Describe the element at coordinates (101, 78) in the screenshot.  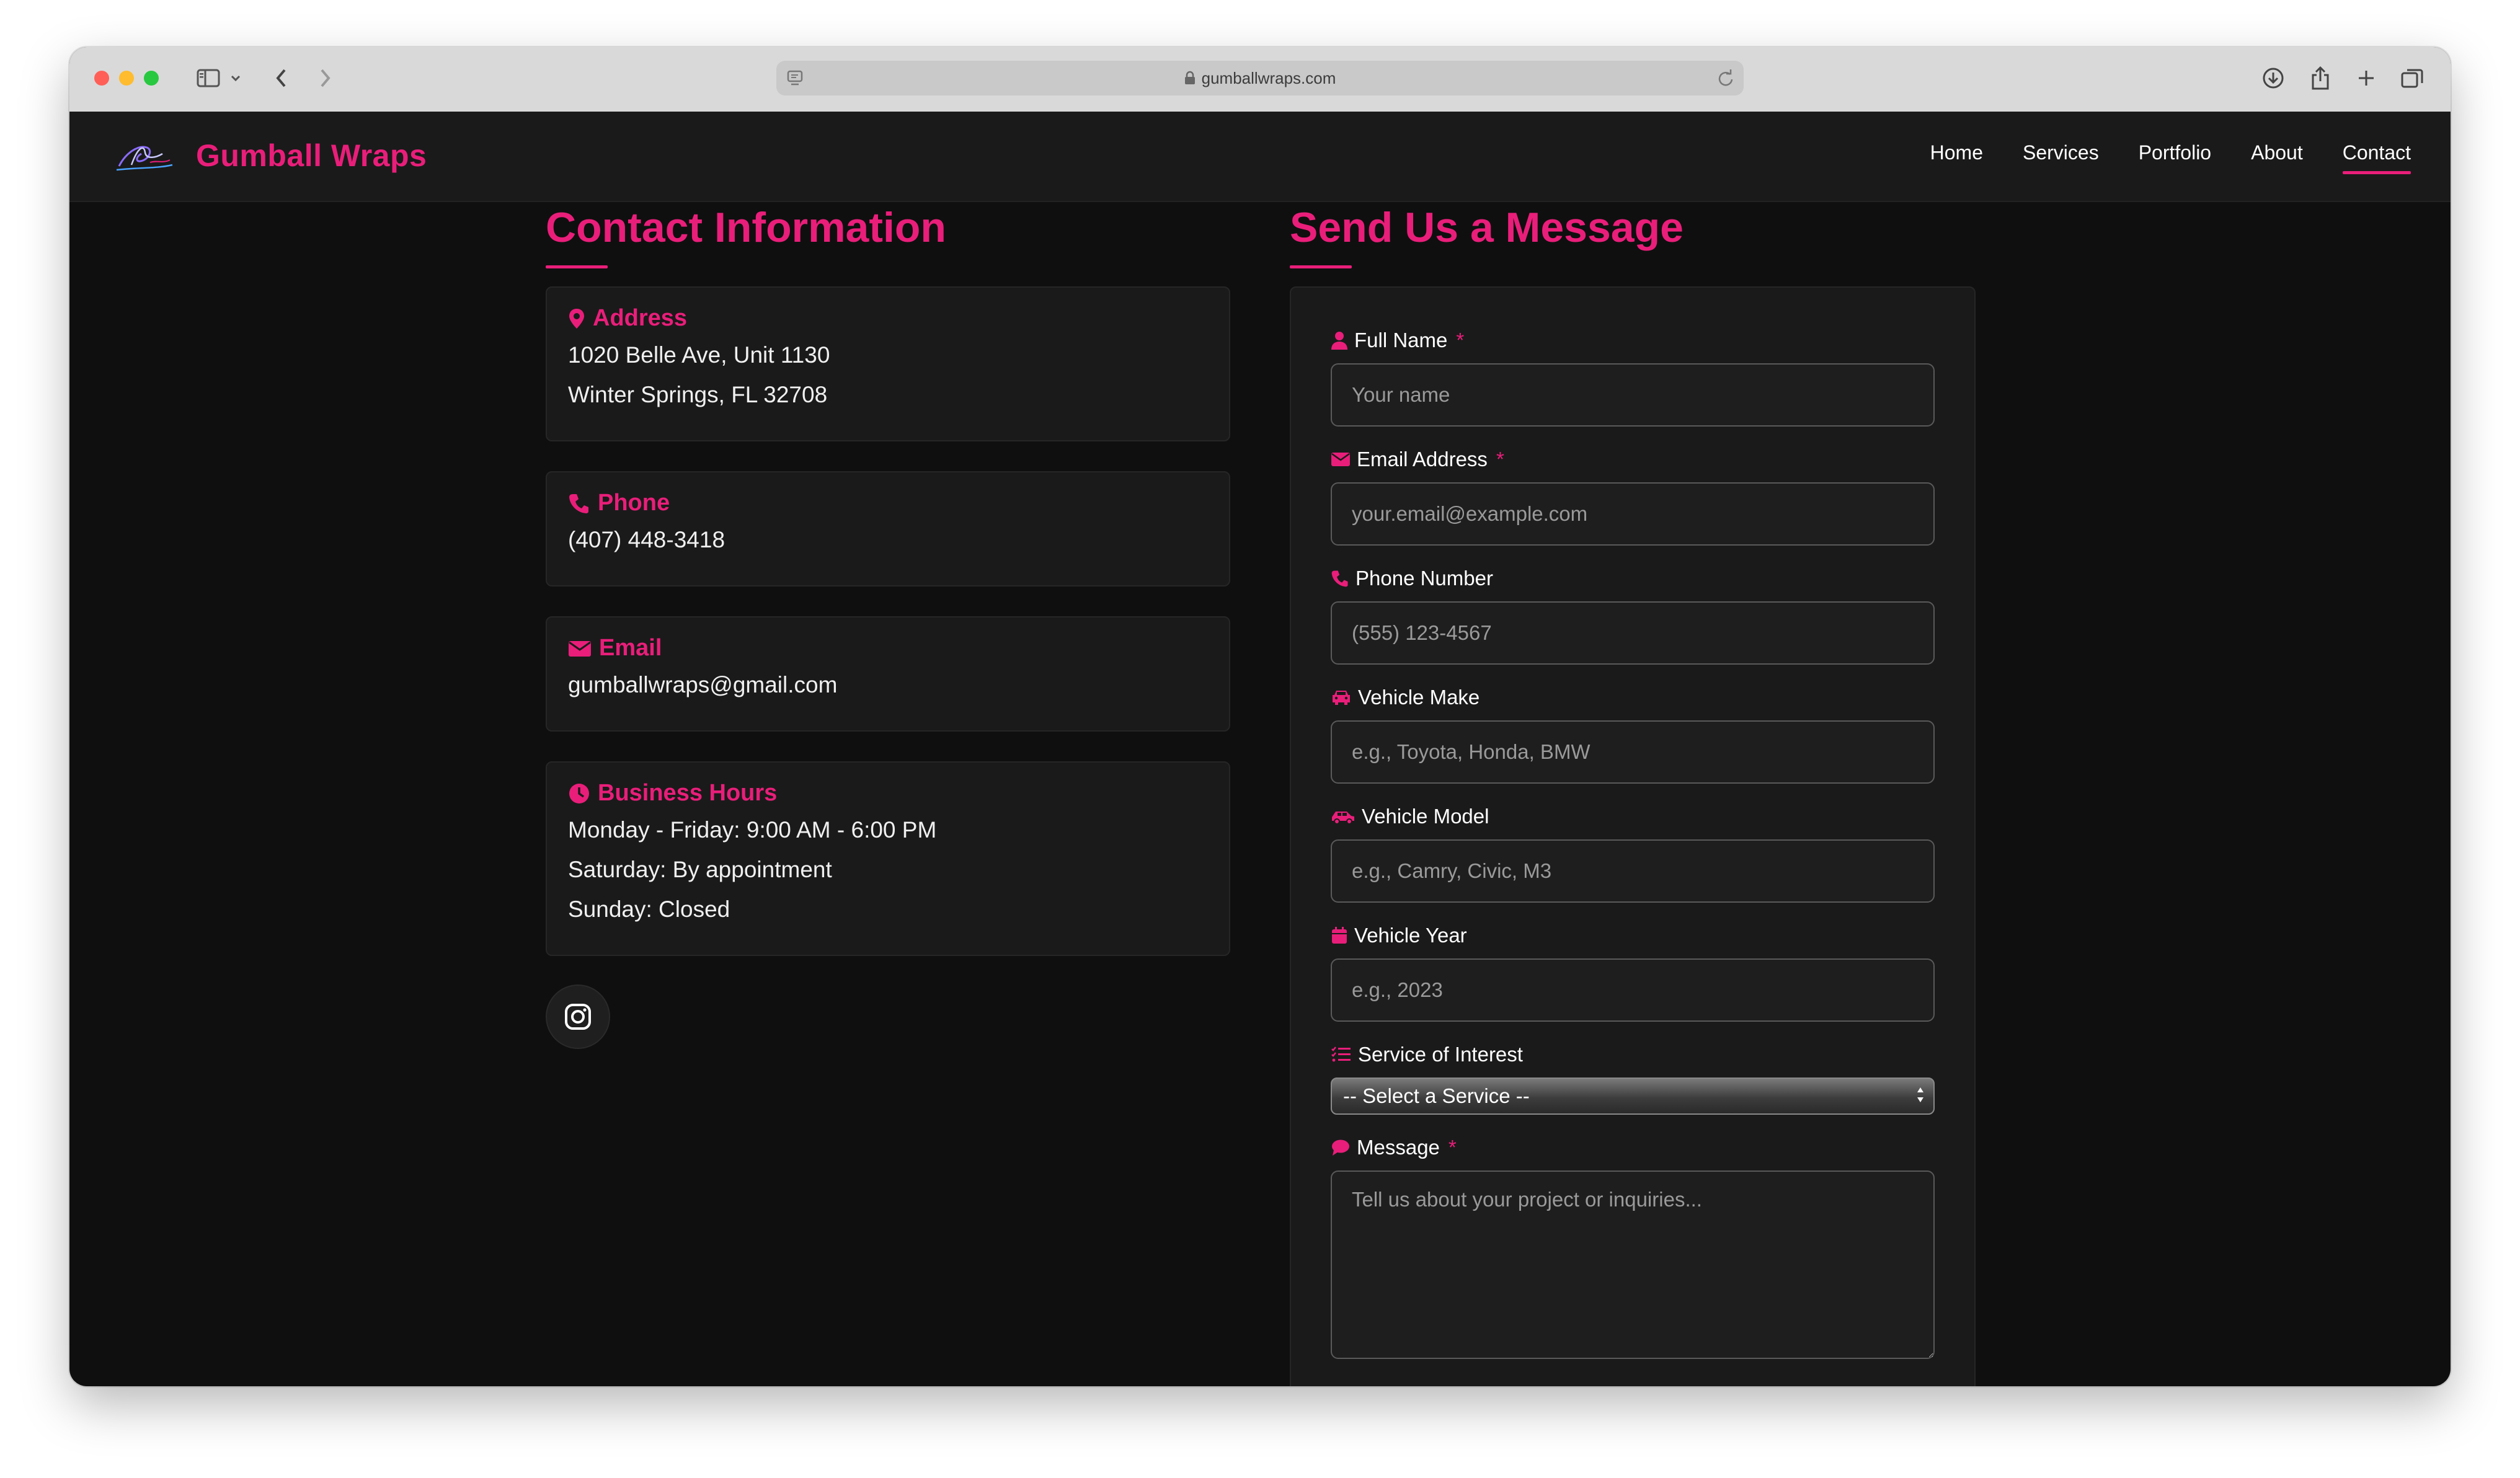
I see `close-window-button` at that location.